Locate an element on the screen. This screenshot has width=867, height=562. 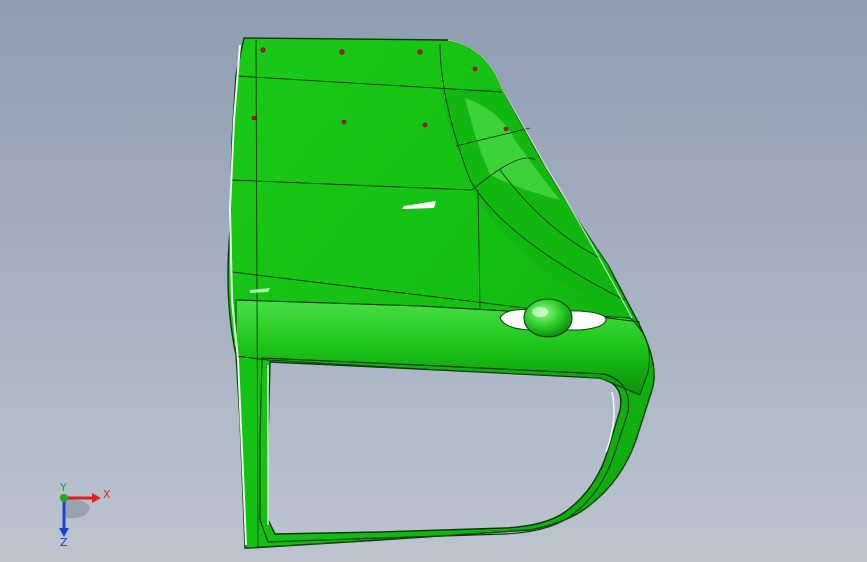
z-axis-label: Z is located at coordinates (64, 542).